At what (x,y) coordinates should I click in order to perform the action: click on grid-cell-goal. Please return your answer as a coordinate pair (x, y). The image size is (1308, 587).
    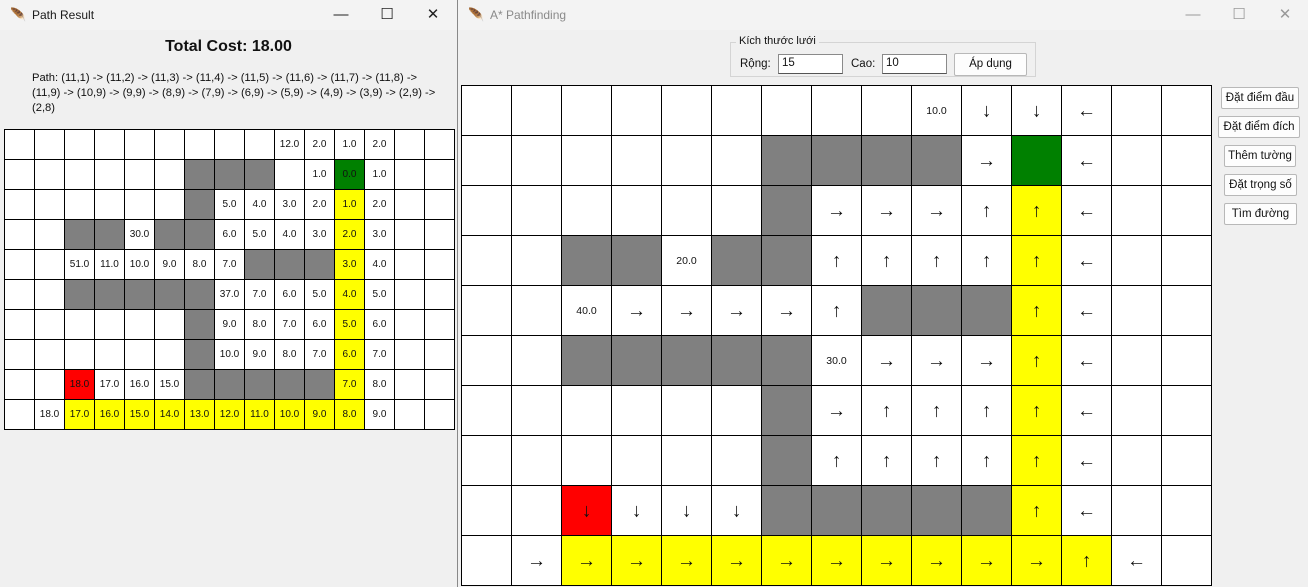
    Looking at the image, I should click on (1036, 160).